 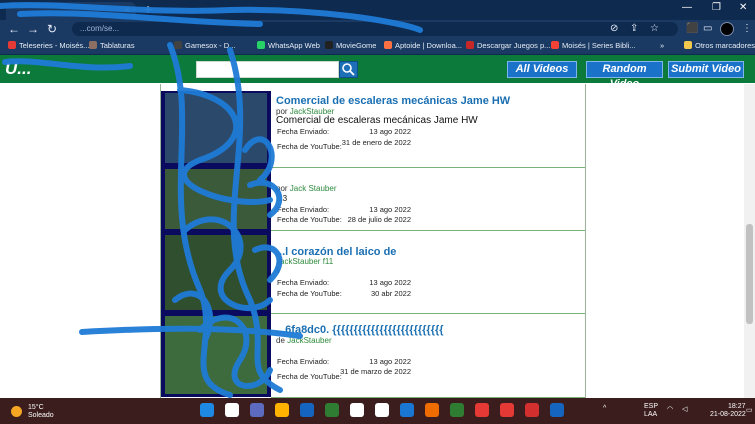 I want to click on sidepanel-icon: ▭, so click(x=707, y=29).